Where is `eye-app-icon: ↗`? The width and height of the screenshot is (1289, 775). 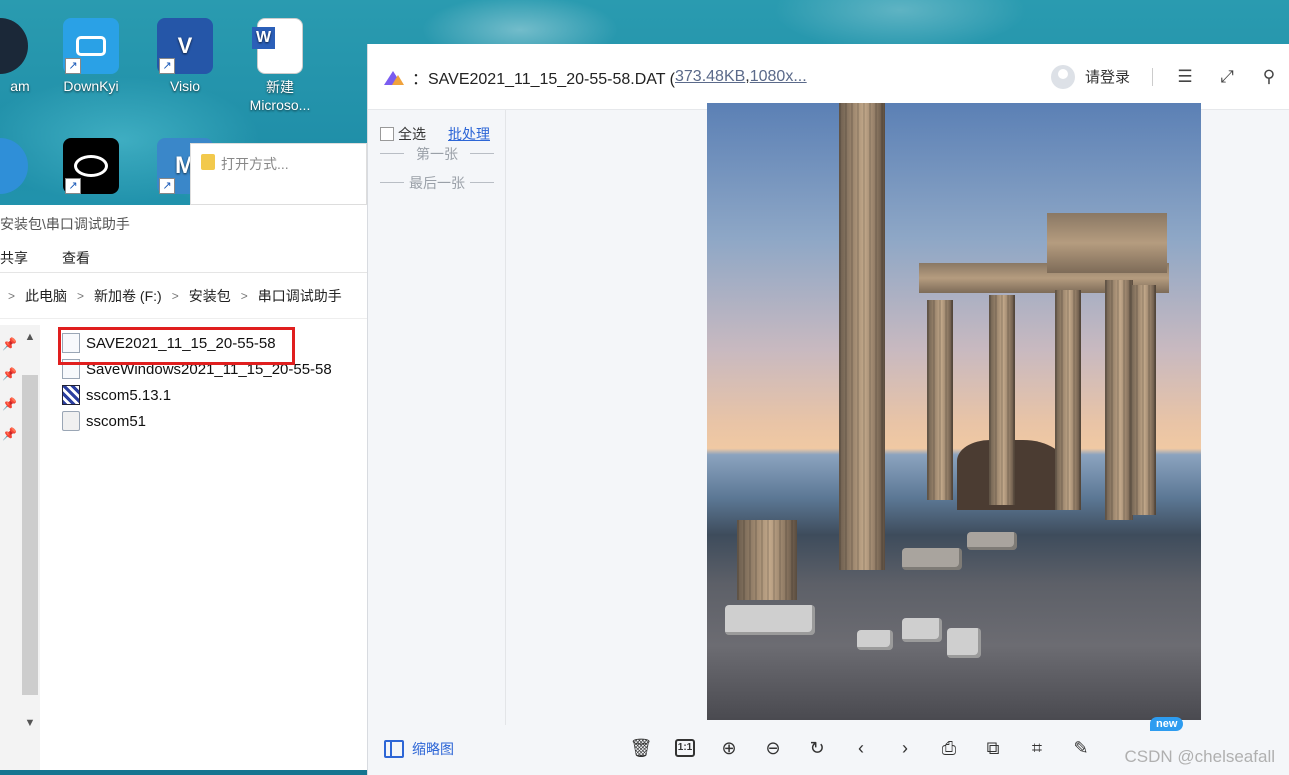 eye-app-icon: ↗ is located at coordinates (91, 166).